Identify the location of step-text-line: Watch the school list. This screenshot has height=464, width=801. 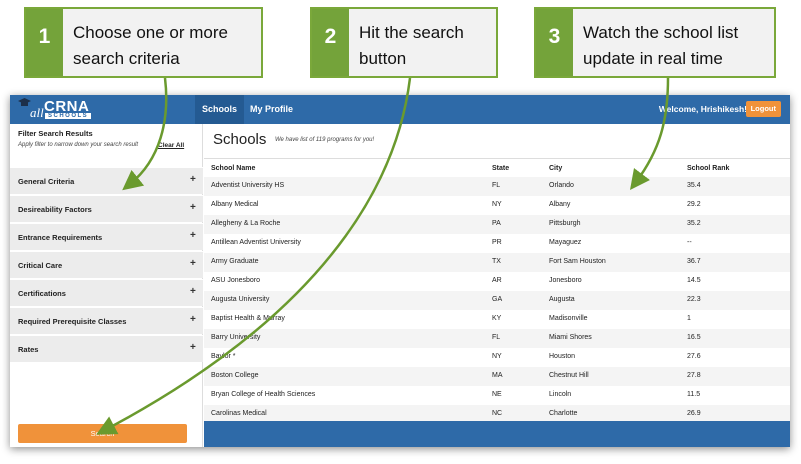
(661, 32).